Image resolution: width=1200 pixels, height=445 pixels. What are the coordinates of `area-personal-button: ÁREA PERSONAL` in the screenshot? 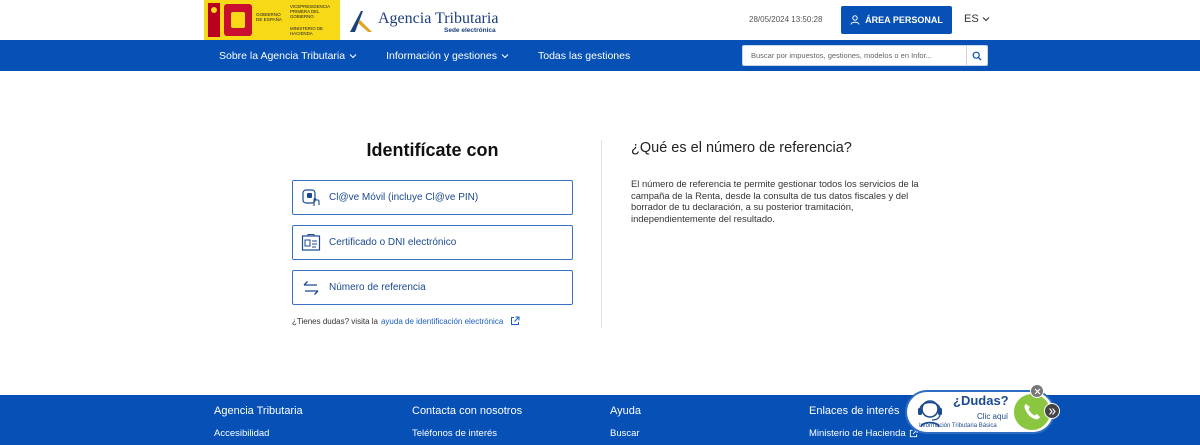 It's located at (896, 20).